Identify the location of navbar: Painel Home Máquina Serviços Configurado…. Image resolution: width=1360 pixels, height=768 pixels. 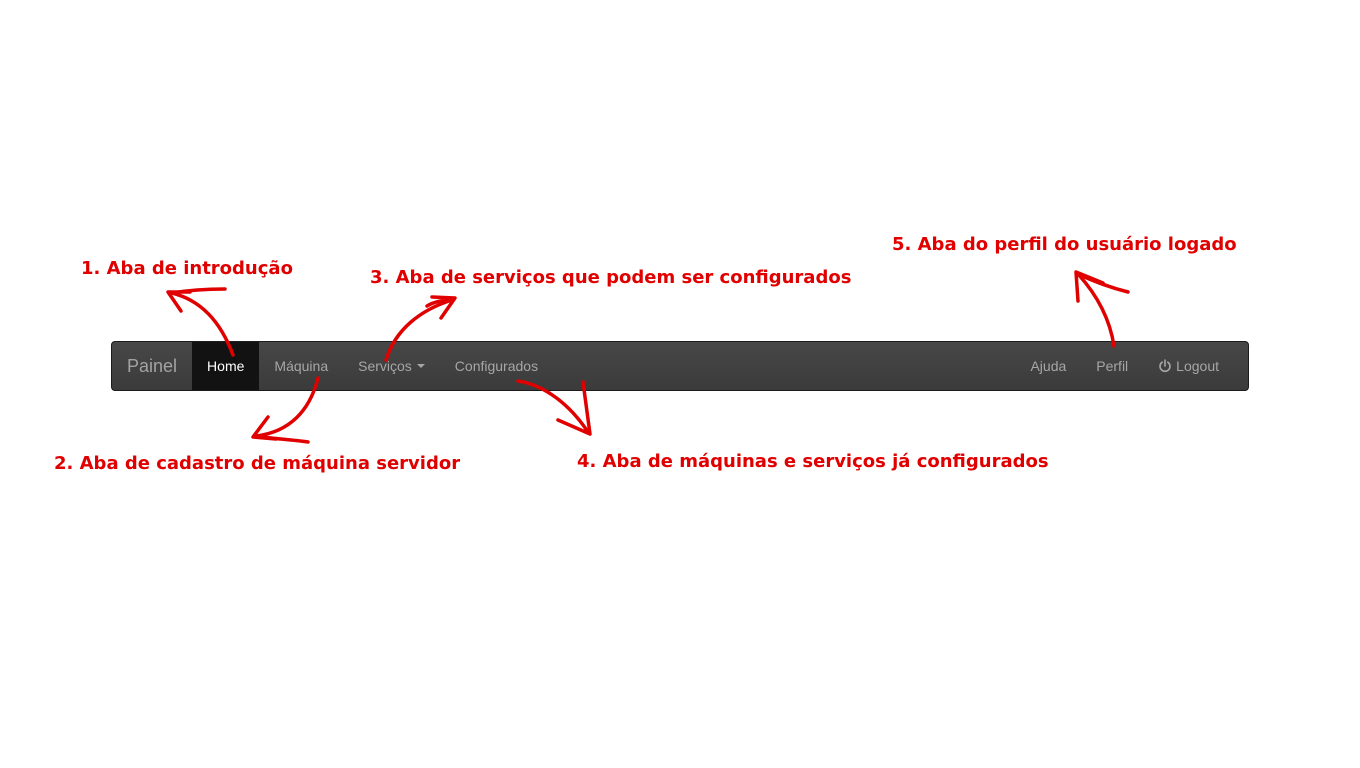
(680, 366).